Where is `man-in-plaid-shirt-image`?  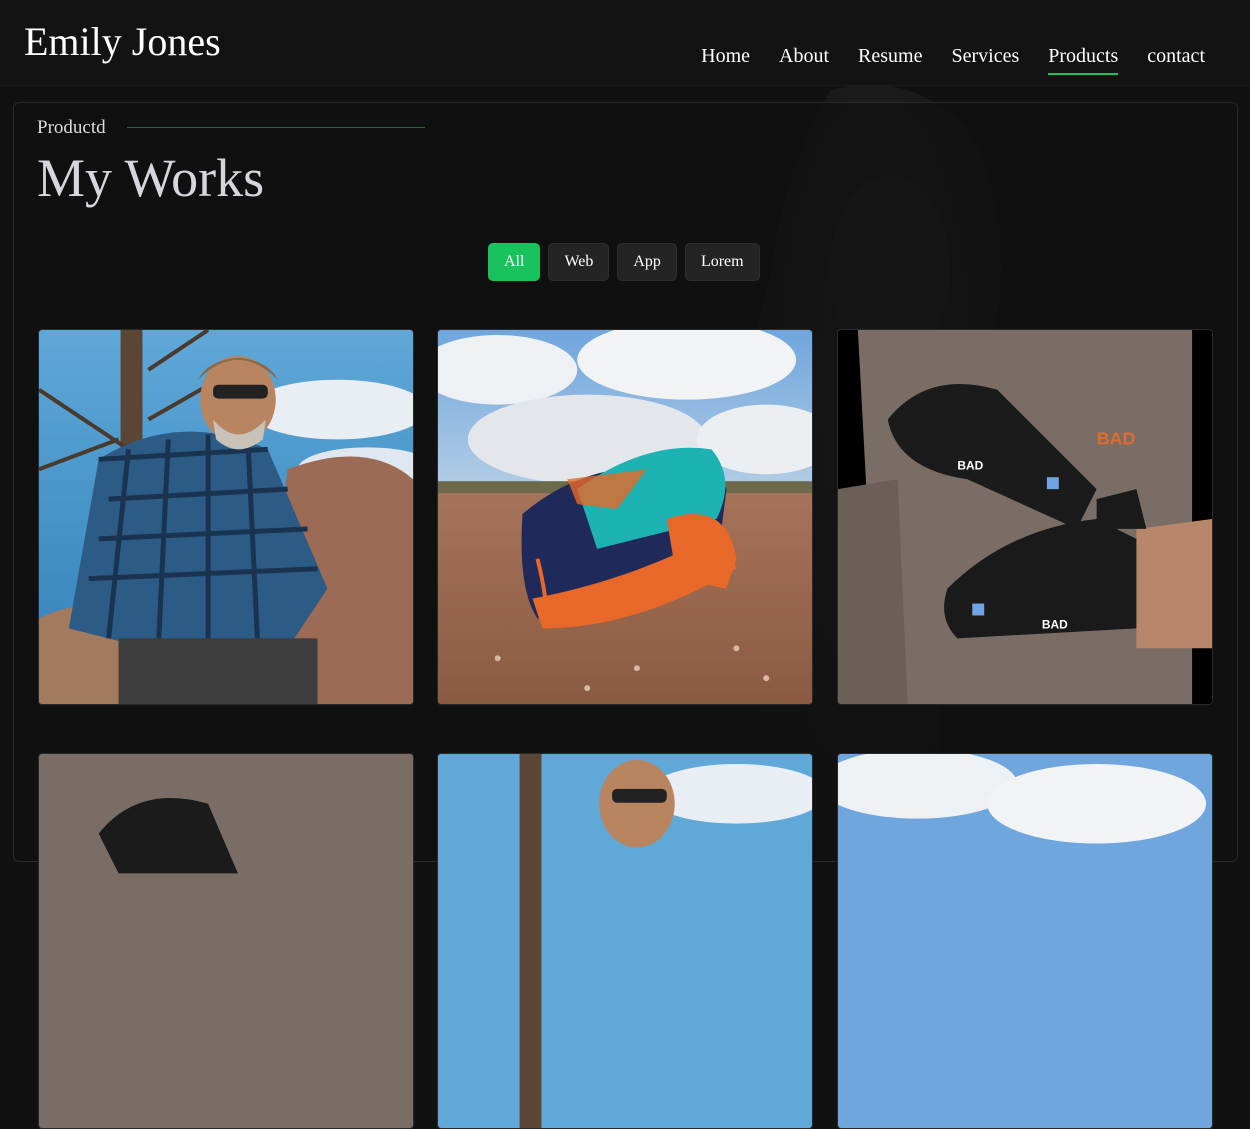
man-in-plaid-shirt-image is located at coordinates (226, 517).